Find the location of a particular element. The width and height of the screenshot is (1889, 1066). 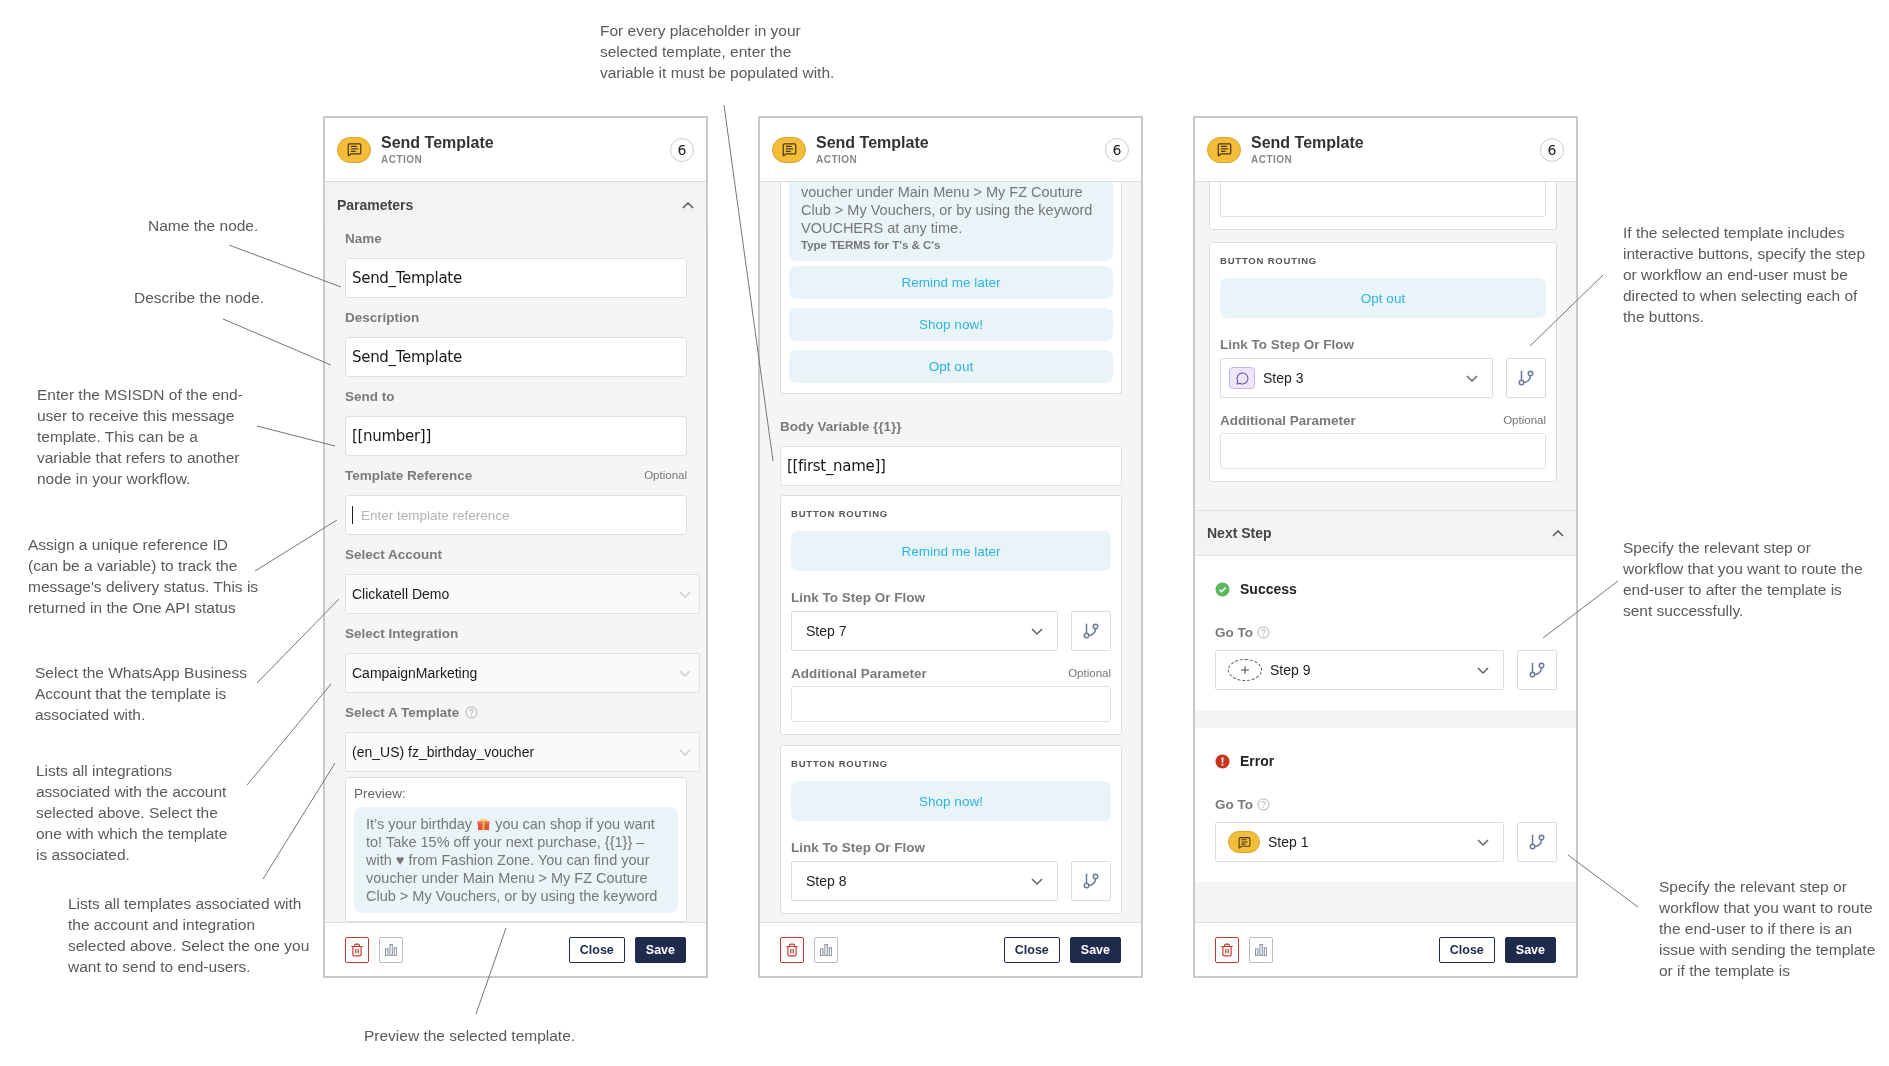

step-select-value: Step 8 is located at coordinates (827, 881).